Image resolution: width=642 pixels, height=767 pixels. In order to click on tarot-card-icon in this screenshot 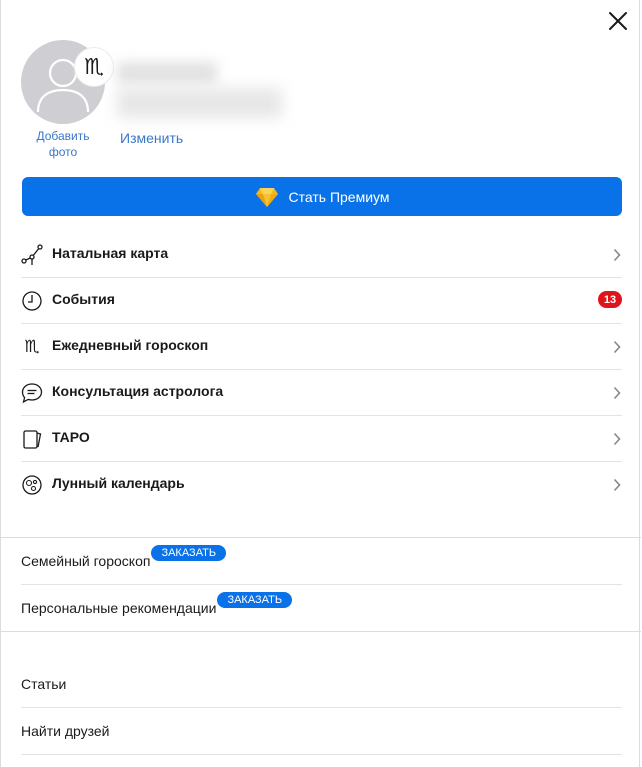, I will do `click(32, 439)`.